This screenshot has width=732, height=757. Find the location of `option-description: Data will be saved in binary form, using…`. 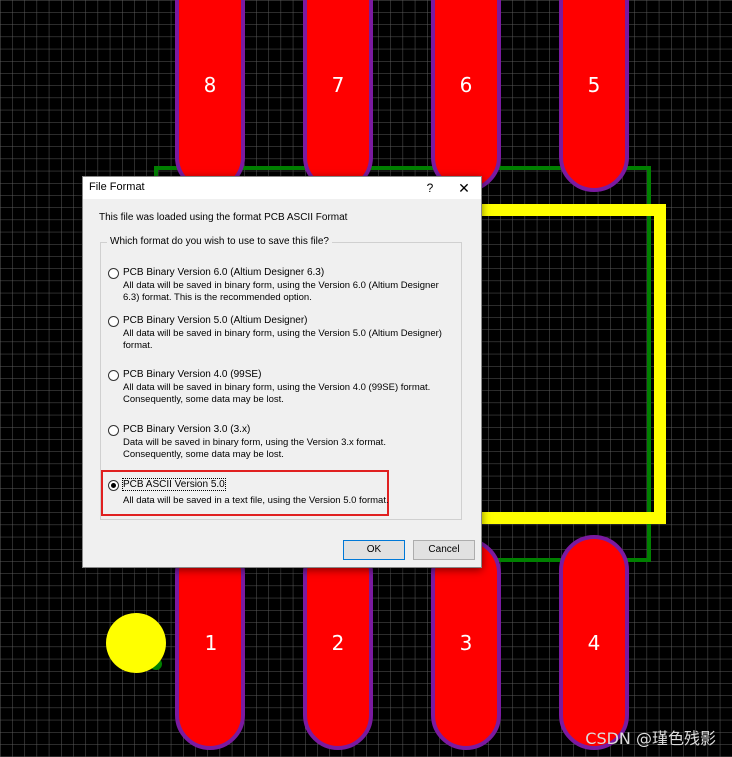

option-description: Data will be saved in binary form, using… is located at coordinates (254, 448).